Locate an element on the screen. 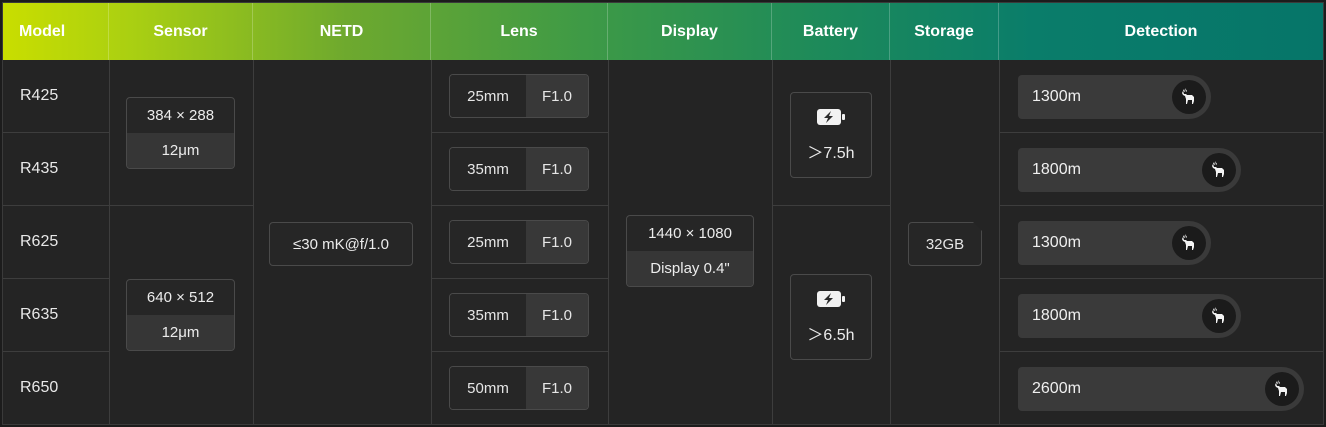 The height and width of the screenshot is (427, 1326). battery-life: ＞6.5h is located at coordinates (831, 335).